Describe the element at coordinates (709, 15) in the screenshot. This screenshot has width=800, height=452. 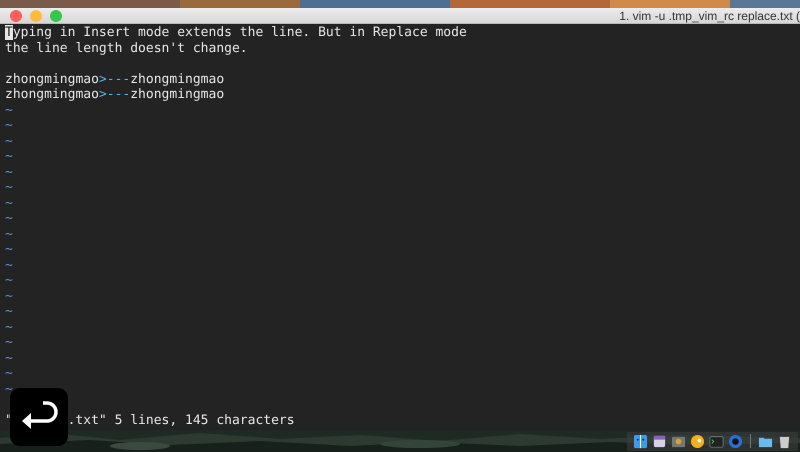
I see `window-title: 1. vim -u .tmp_vim_rc replace.txt (` at that location.